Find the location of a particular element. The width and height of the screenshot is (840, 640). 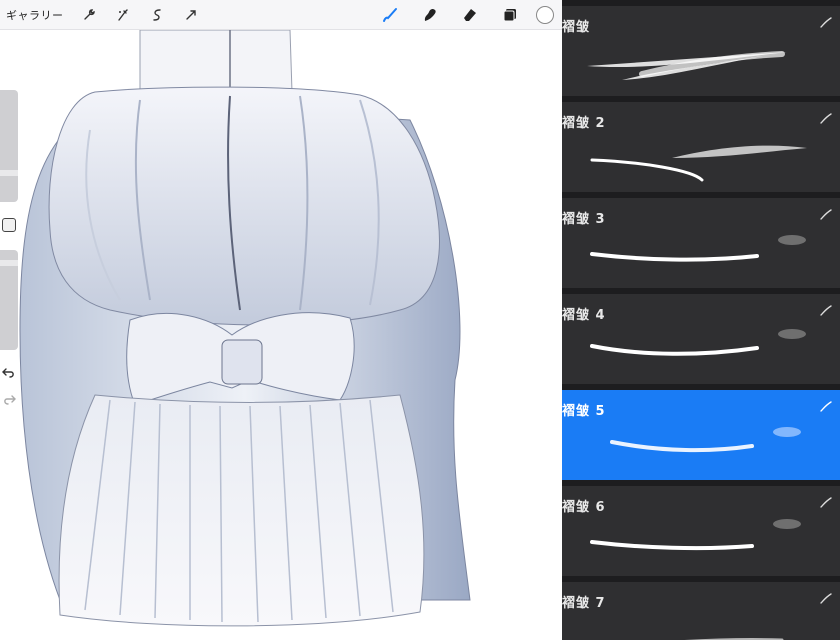

color-swatch is located at coordinates (545, 14).